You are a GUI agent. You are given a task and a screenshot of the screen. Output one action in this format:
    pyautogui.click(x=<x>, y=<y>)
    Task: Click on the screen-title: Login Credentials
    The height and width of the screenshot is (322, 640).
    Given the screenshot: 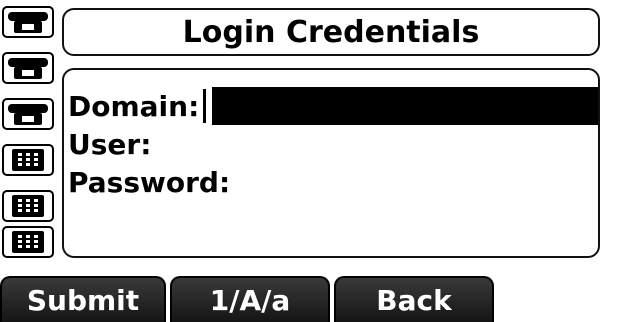 What is the action you would take?
    pyautogui.click(x=331, y=32)
    